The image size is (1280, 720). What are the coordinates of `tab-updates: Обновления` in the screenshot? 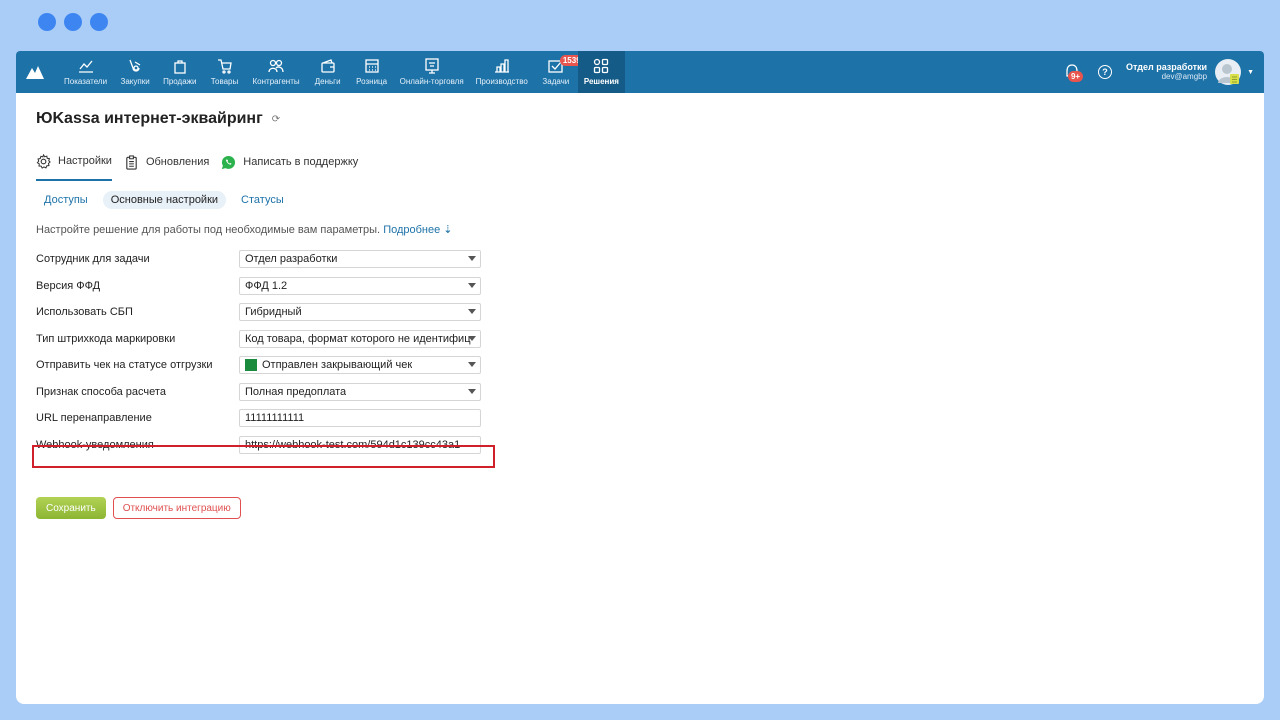 It's located at (166, 162).